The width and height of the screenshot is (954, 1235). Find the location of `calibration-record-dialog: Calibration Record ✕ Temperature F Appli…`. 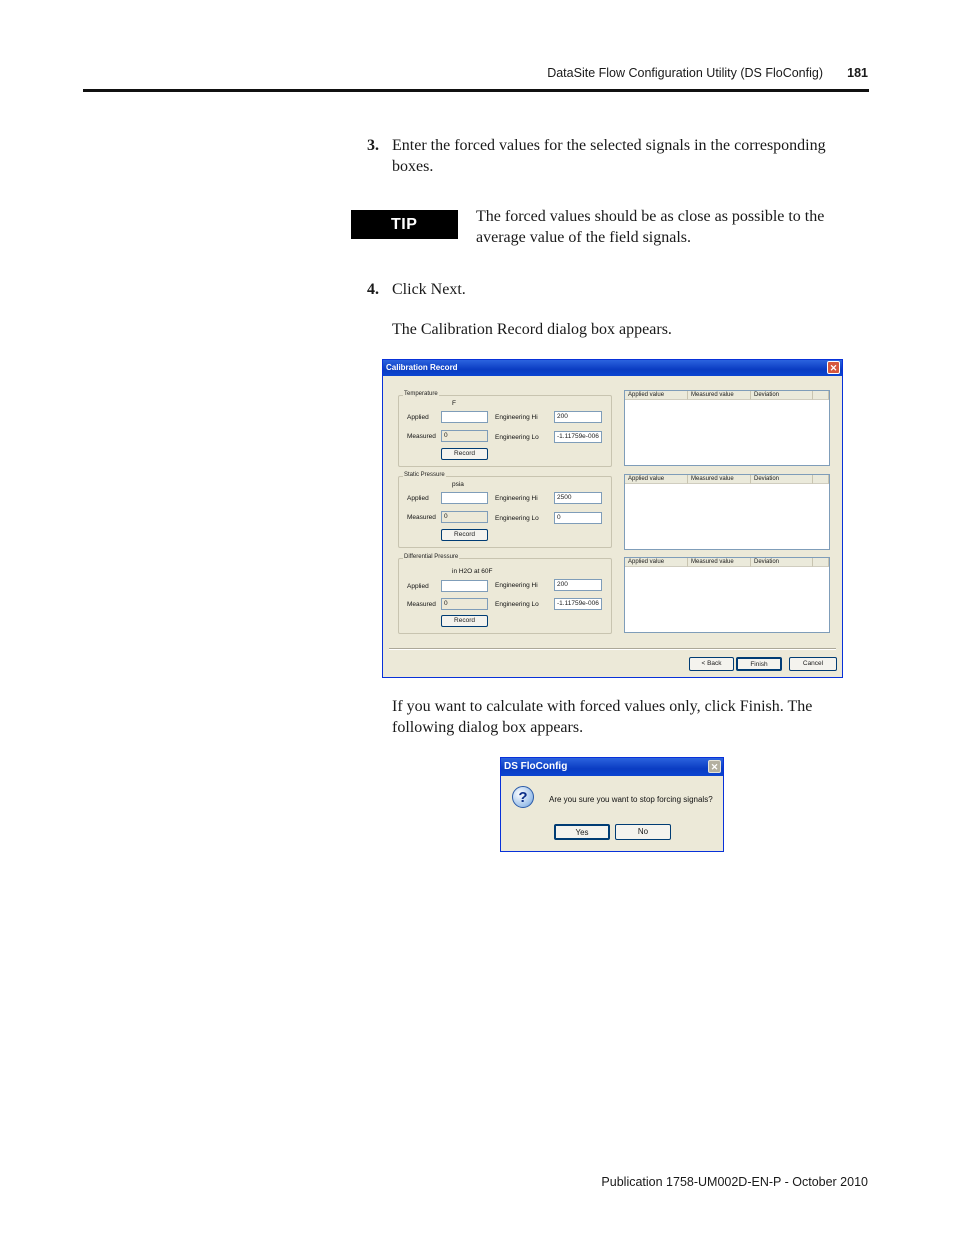

calibration-record-dialog: Calibration Record ✕ Temperature F Appli… is located at coordinates (612, 518).